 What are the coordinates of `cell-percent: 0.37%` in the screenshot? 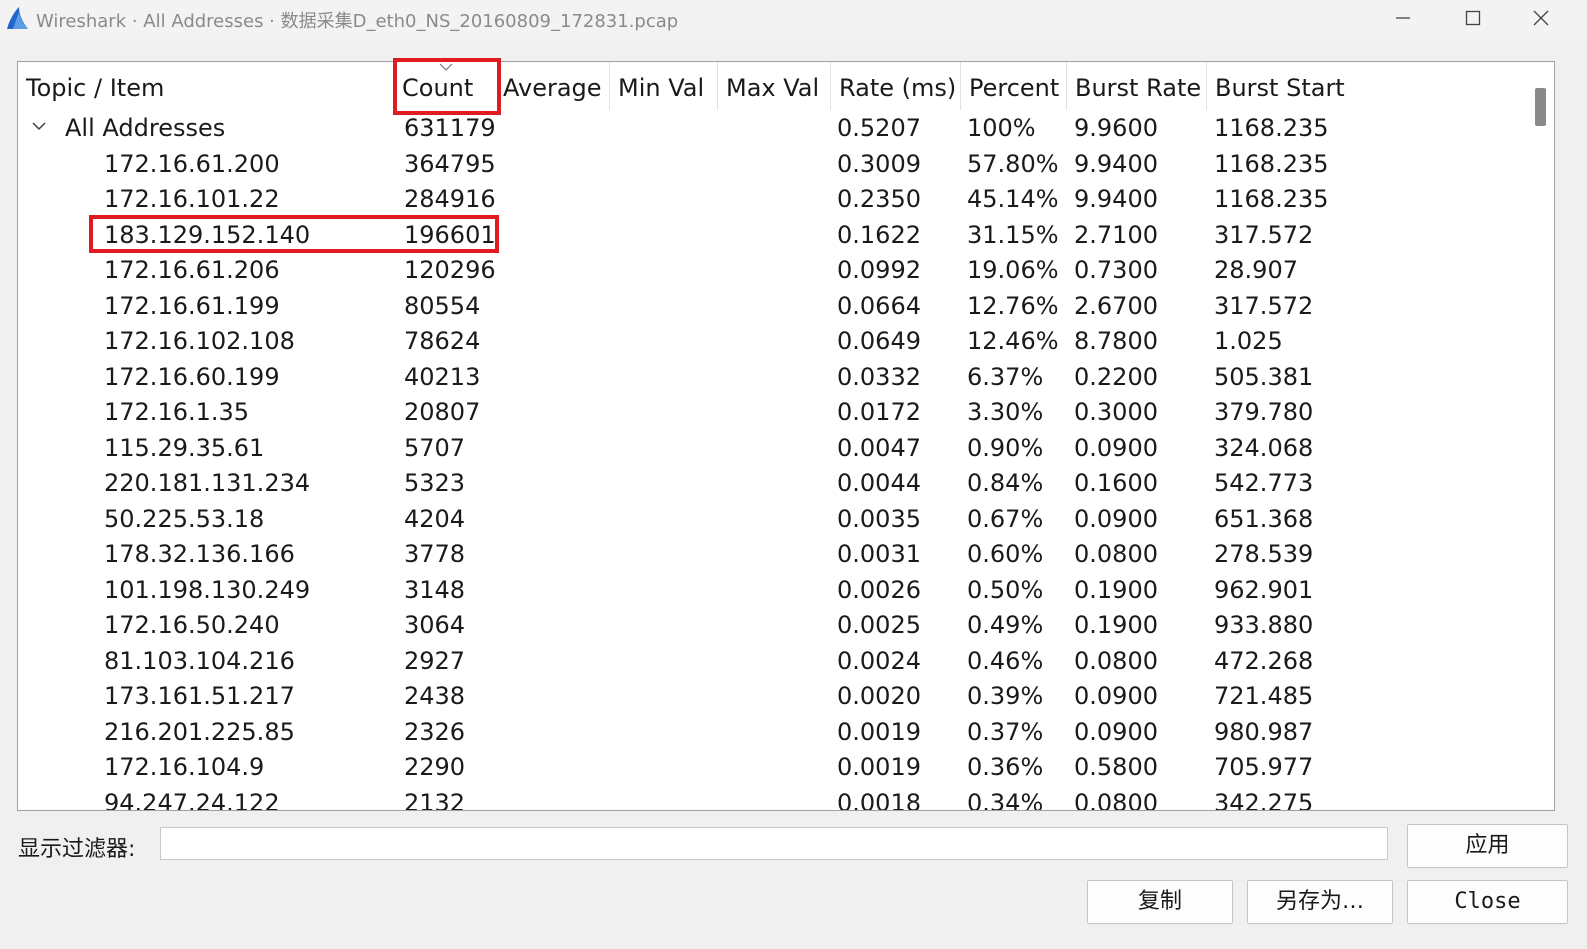 It's located at (1005, 731).